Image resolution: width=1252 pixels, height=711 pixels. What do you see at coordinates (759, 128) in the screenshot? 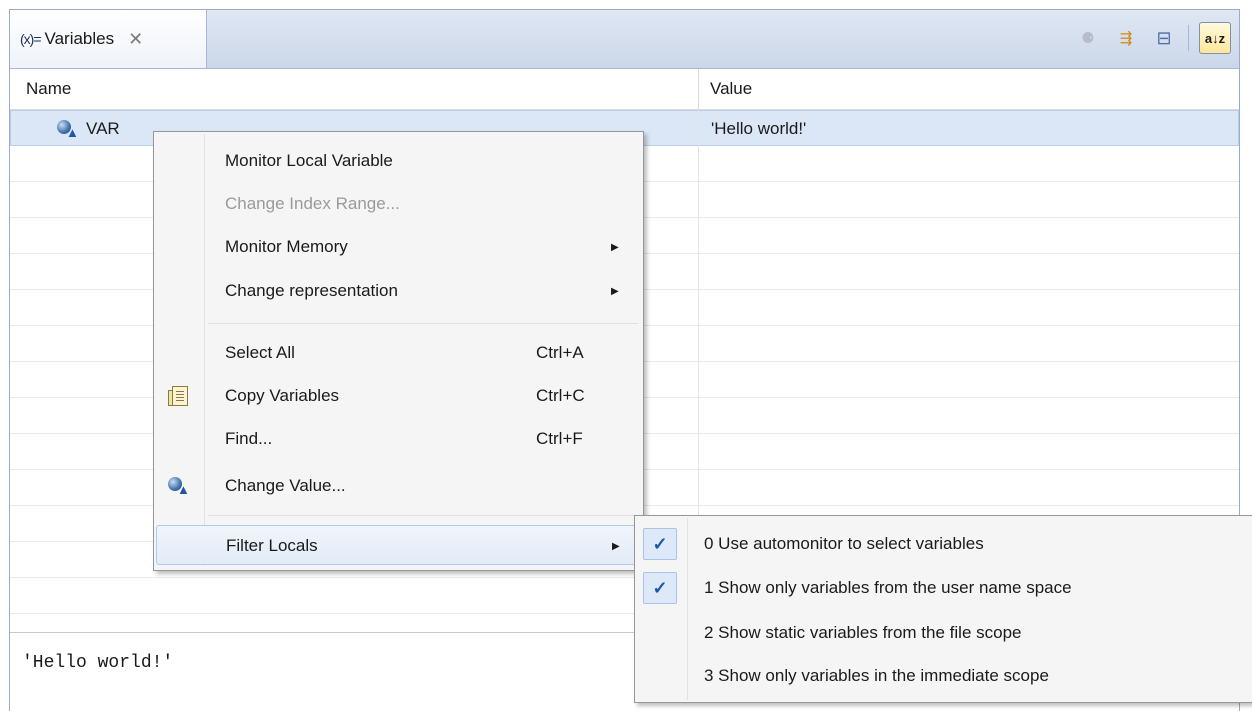
I see `variable-value: 'Hello world!'` at bounding box center [759, 128].